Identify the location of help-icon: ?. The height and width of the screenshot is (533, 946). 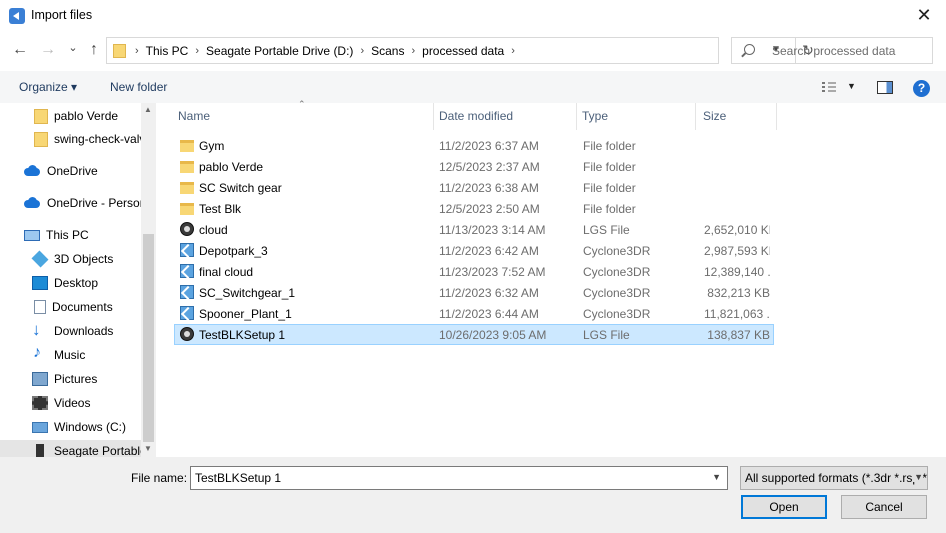
(921, 88).